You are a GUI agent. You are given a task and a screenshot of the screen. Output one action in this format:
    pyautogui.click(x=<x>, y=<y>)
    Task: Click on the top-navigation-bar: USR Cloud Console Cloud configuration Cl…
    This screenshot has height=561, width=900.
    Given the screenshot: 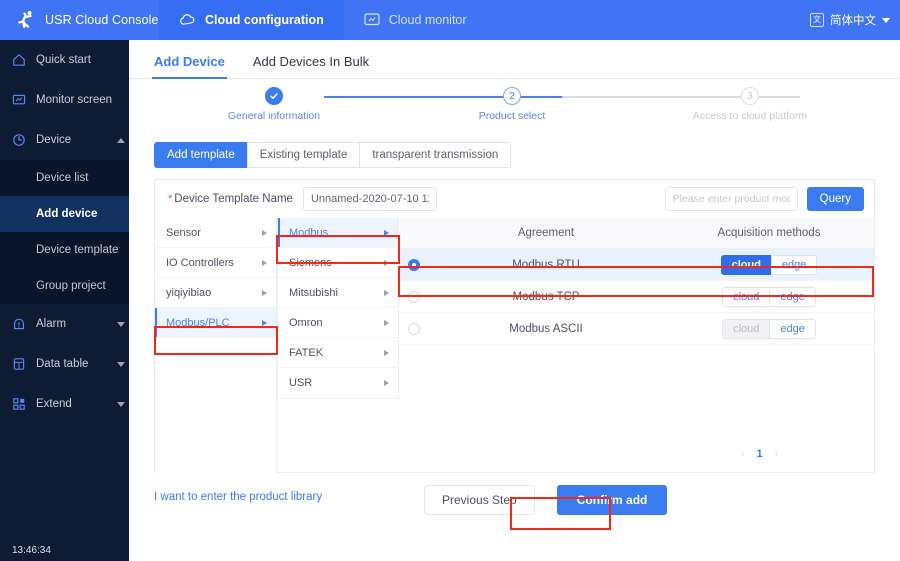 What is the action you would take?
    pyautogui.click(x=450, y=20)
    